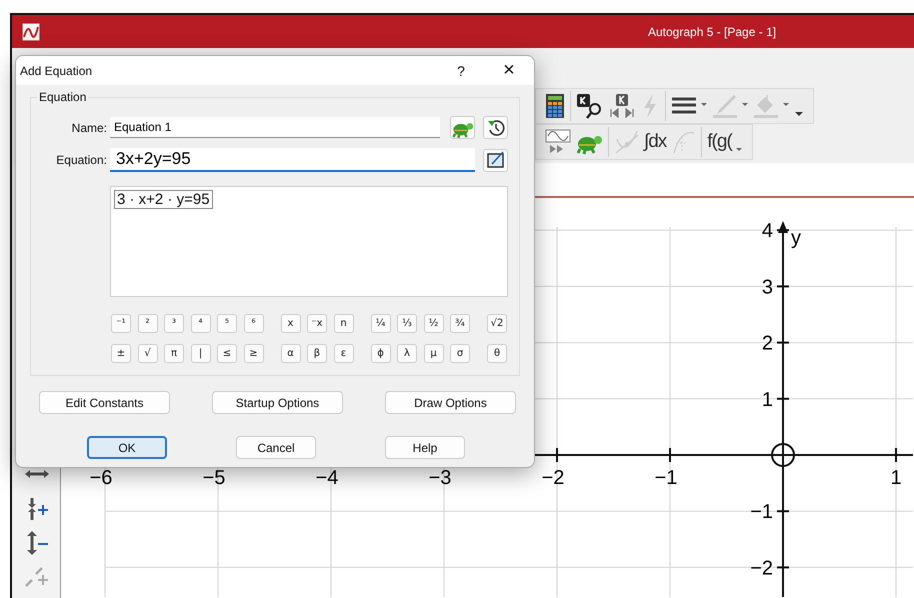 This screenshot has height=598, width=914. What do you see at coordinates (767, 231) in the screenshot?
I see `tick-label: 4` at bounding box center [767, 231].